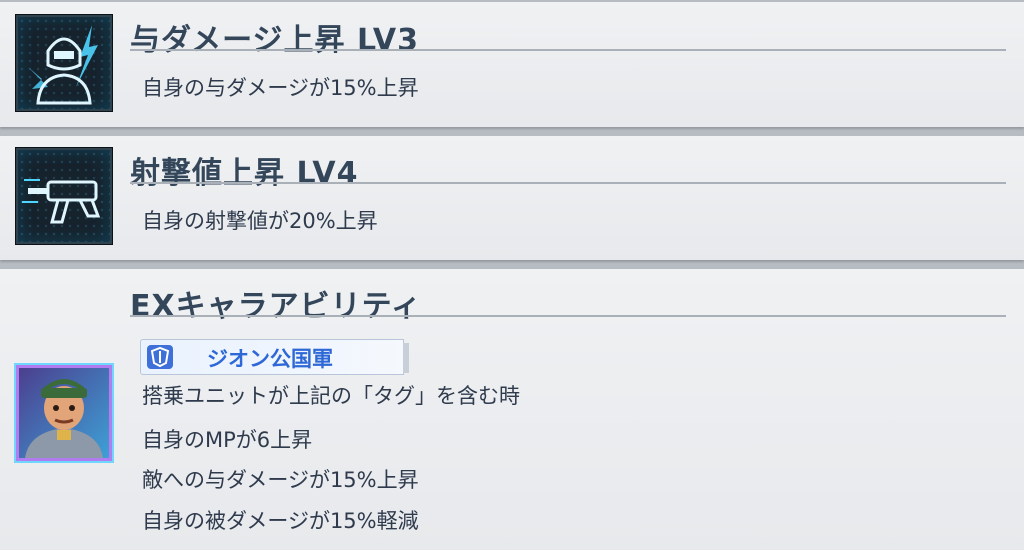  I want to click on skill-description: 自身の与ダメージが15%上昇, so click(280, 88).